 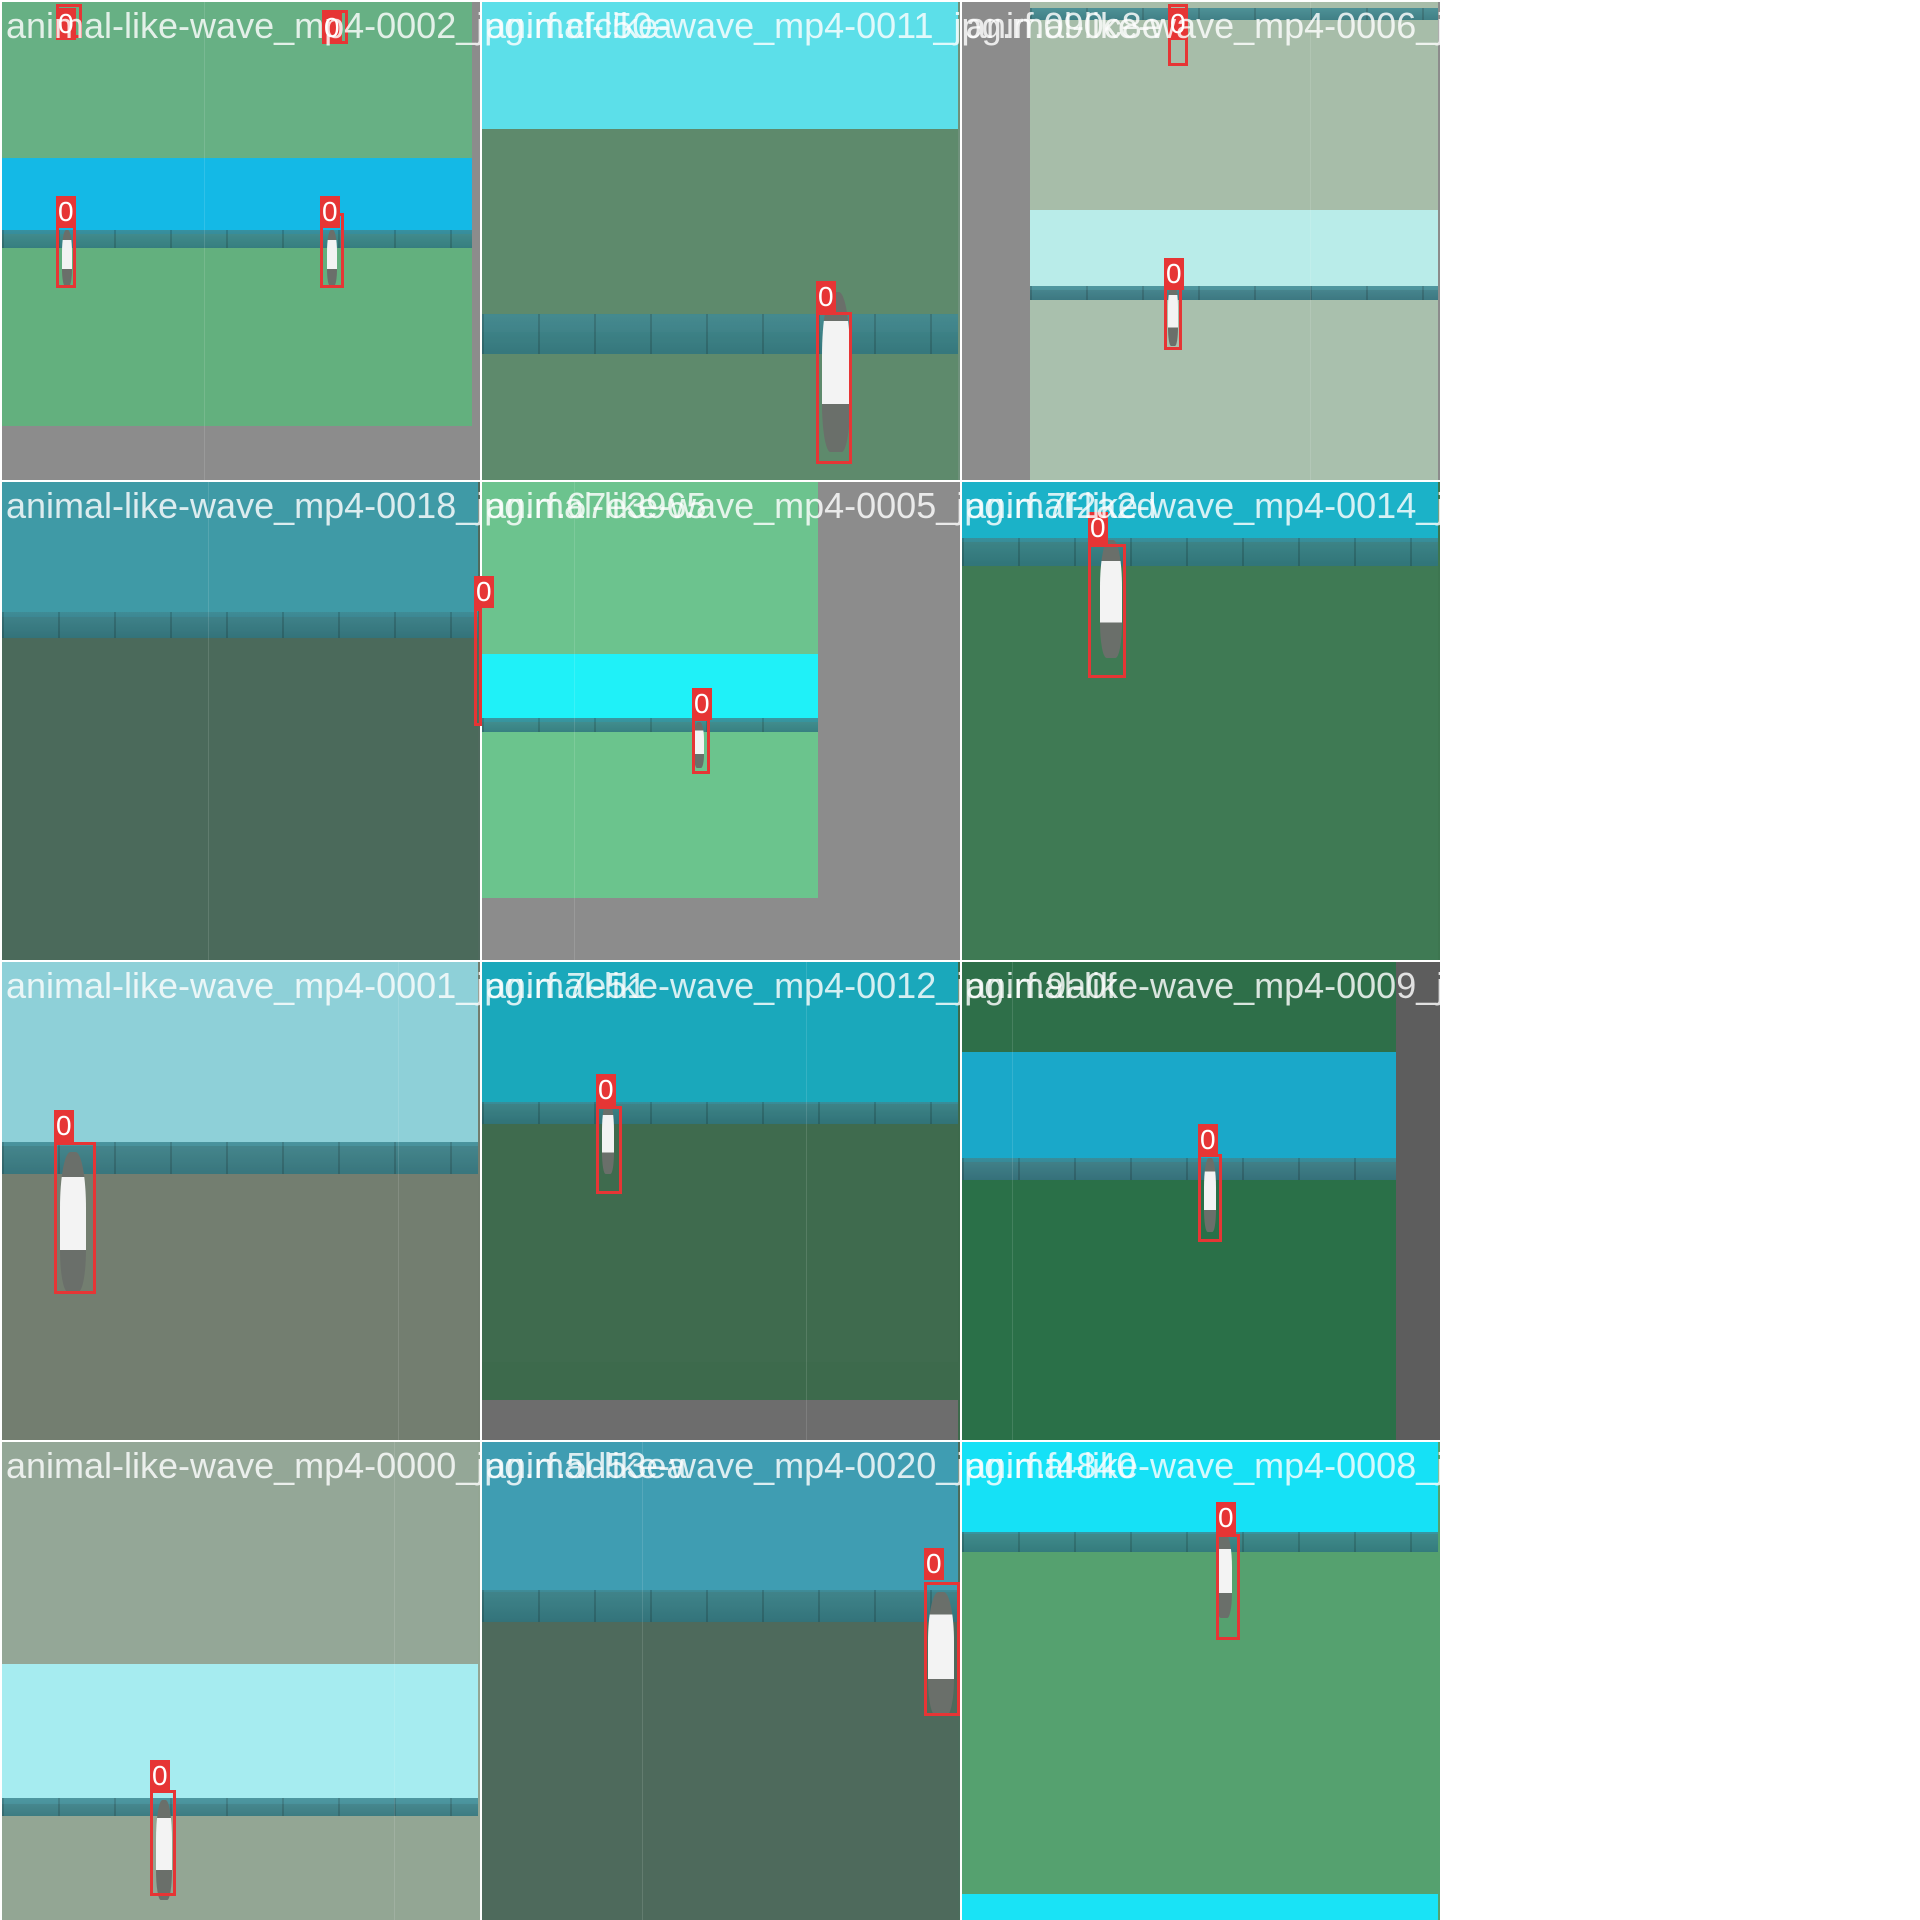 I want to click on scene-padding, so click(x=720, y=1420).